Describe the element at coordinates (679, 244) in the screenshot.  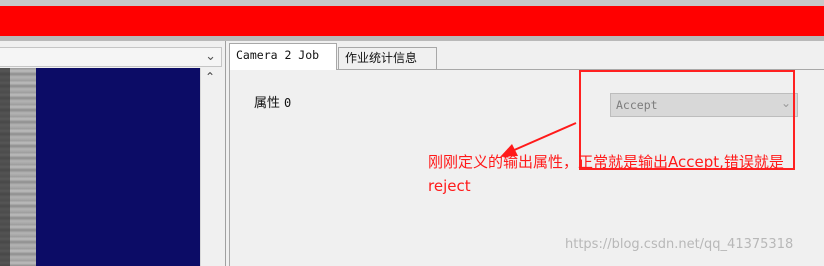
I see `watermark: https://blog.csdn.net/qq_41375318` at that location.